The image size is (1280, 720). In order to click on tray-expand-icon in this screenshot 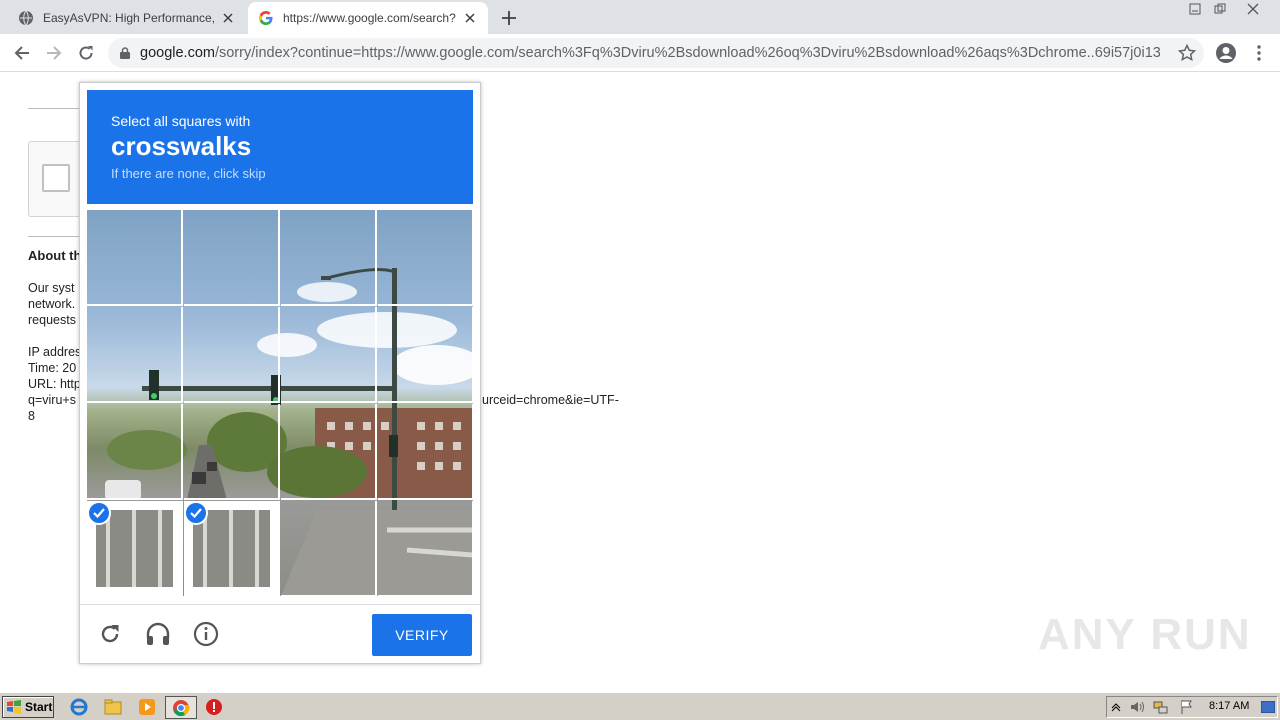, I will do `click(1116, 707)`.